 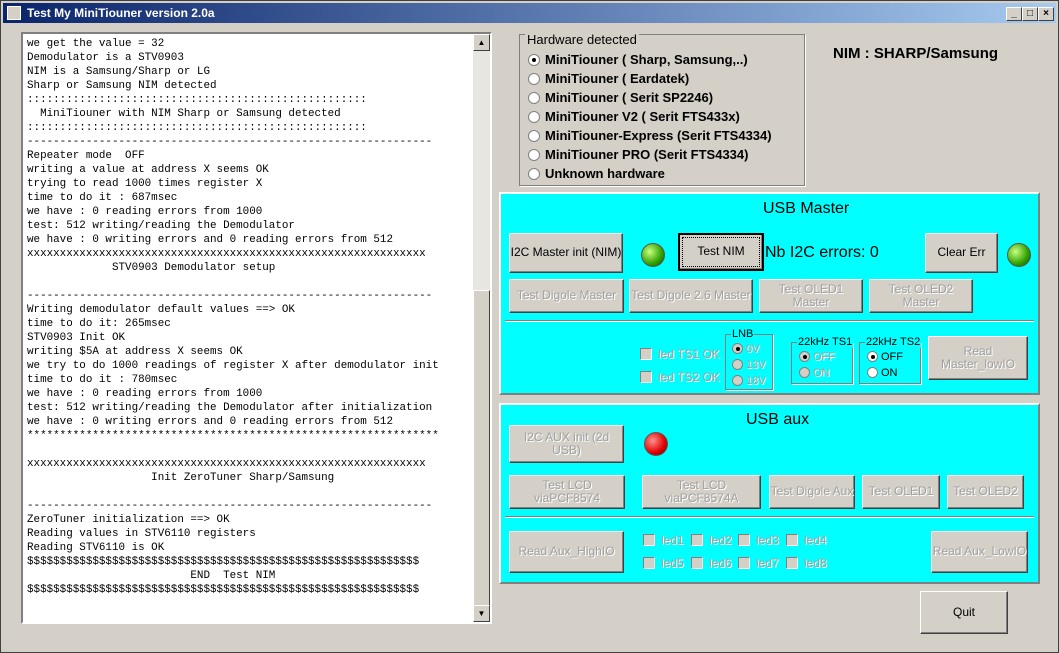 I want to click on i2c-master-init-button: I2C Master init (NIM), so click(x=566, y=253).